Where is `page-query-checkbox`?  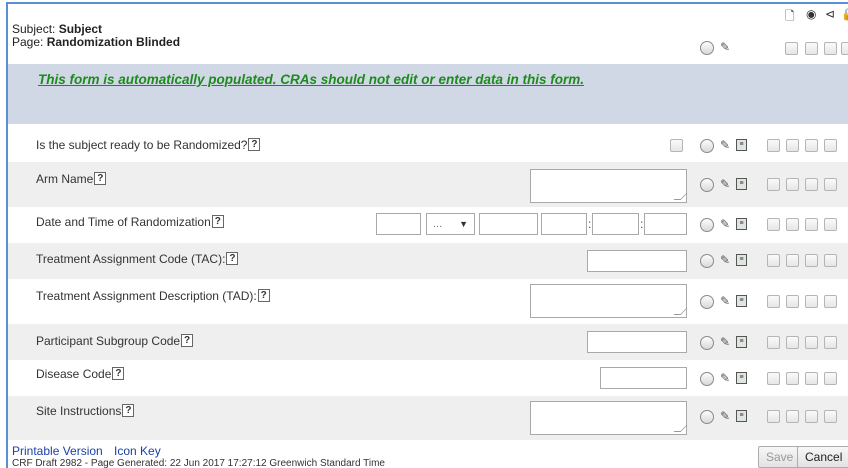
page-query-checkbox is located at coordinates (830, 48).